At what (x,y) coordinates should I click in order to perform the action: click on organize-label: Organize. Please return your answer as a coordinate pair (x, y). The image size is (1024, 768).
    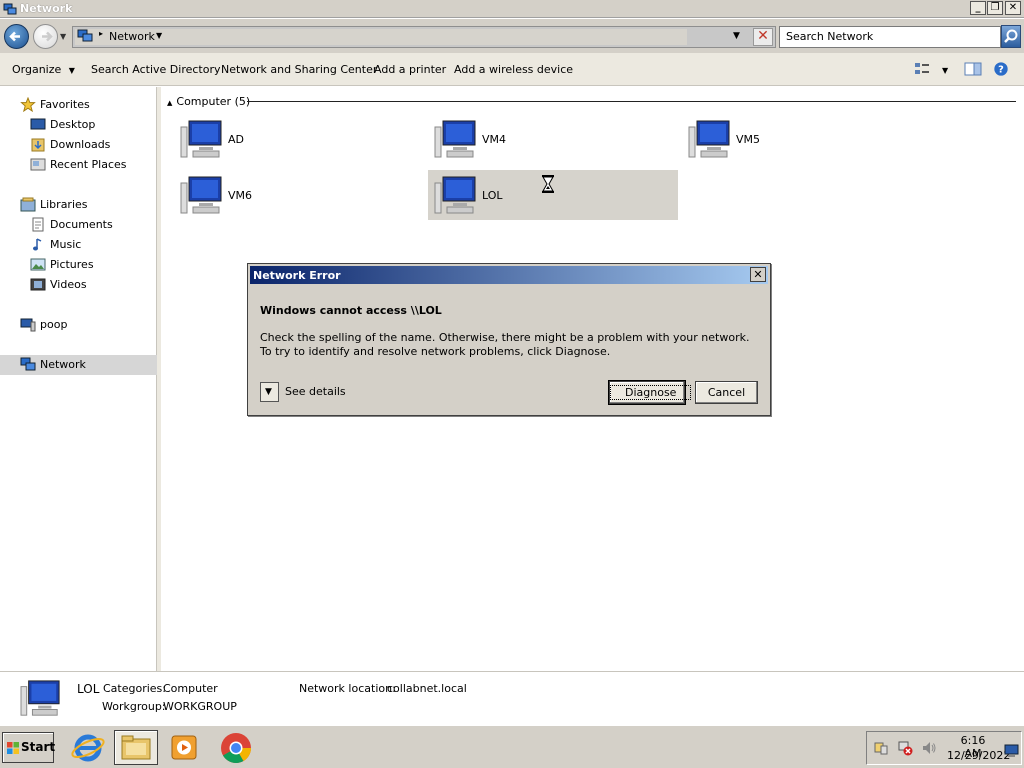
    Looking at the image, I should click on (37, 69).